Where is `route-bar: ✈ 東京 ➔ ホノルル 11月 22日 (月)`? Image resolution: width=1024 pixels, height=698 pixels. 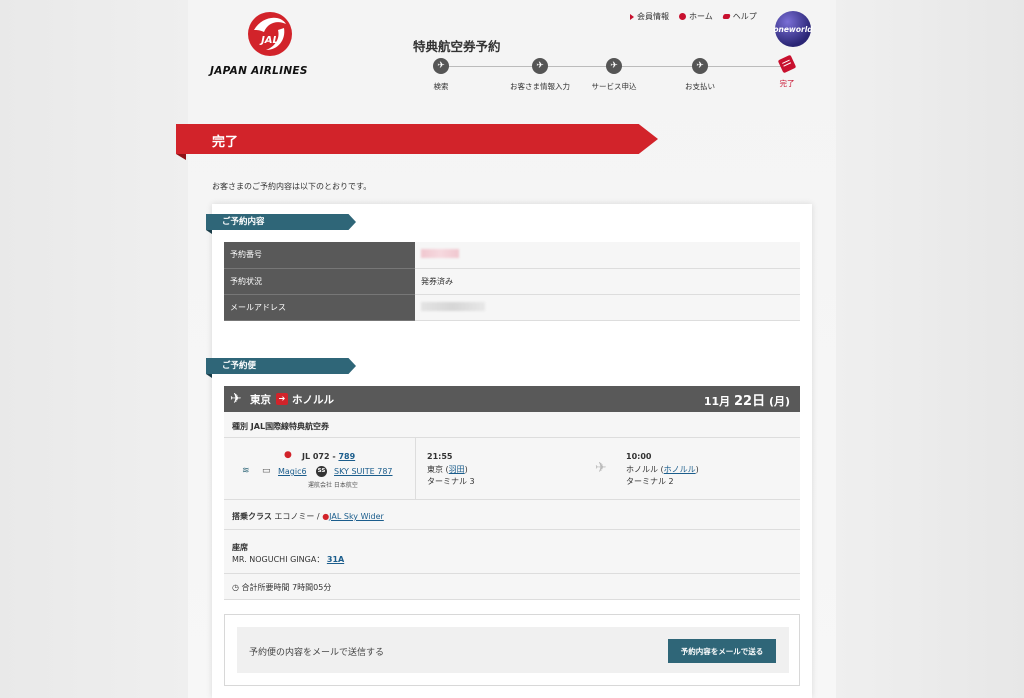 route-bar: ✈ 東京 ➔ ホノルル 11月 22日 (月) is located at coordinates (512, 399).